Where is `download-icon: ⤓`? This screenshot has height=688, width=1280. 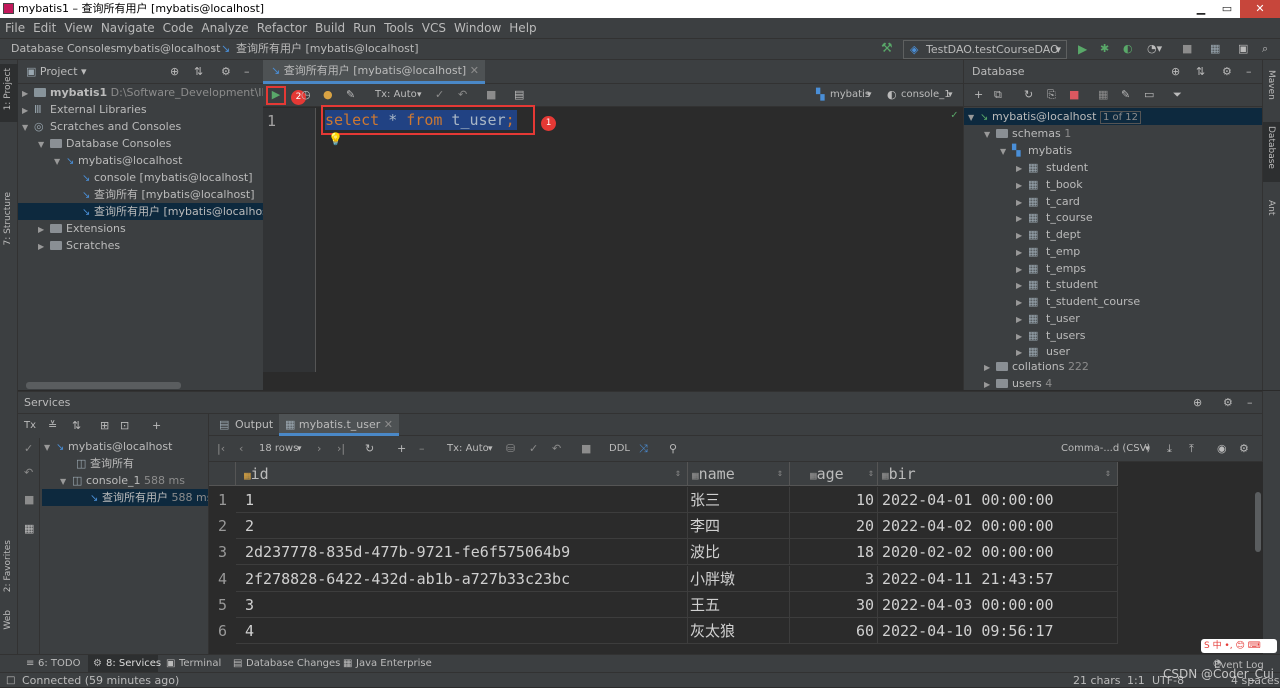 download-icon: ⤓ is located at coordinates (1169, 449).